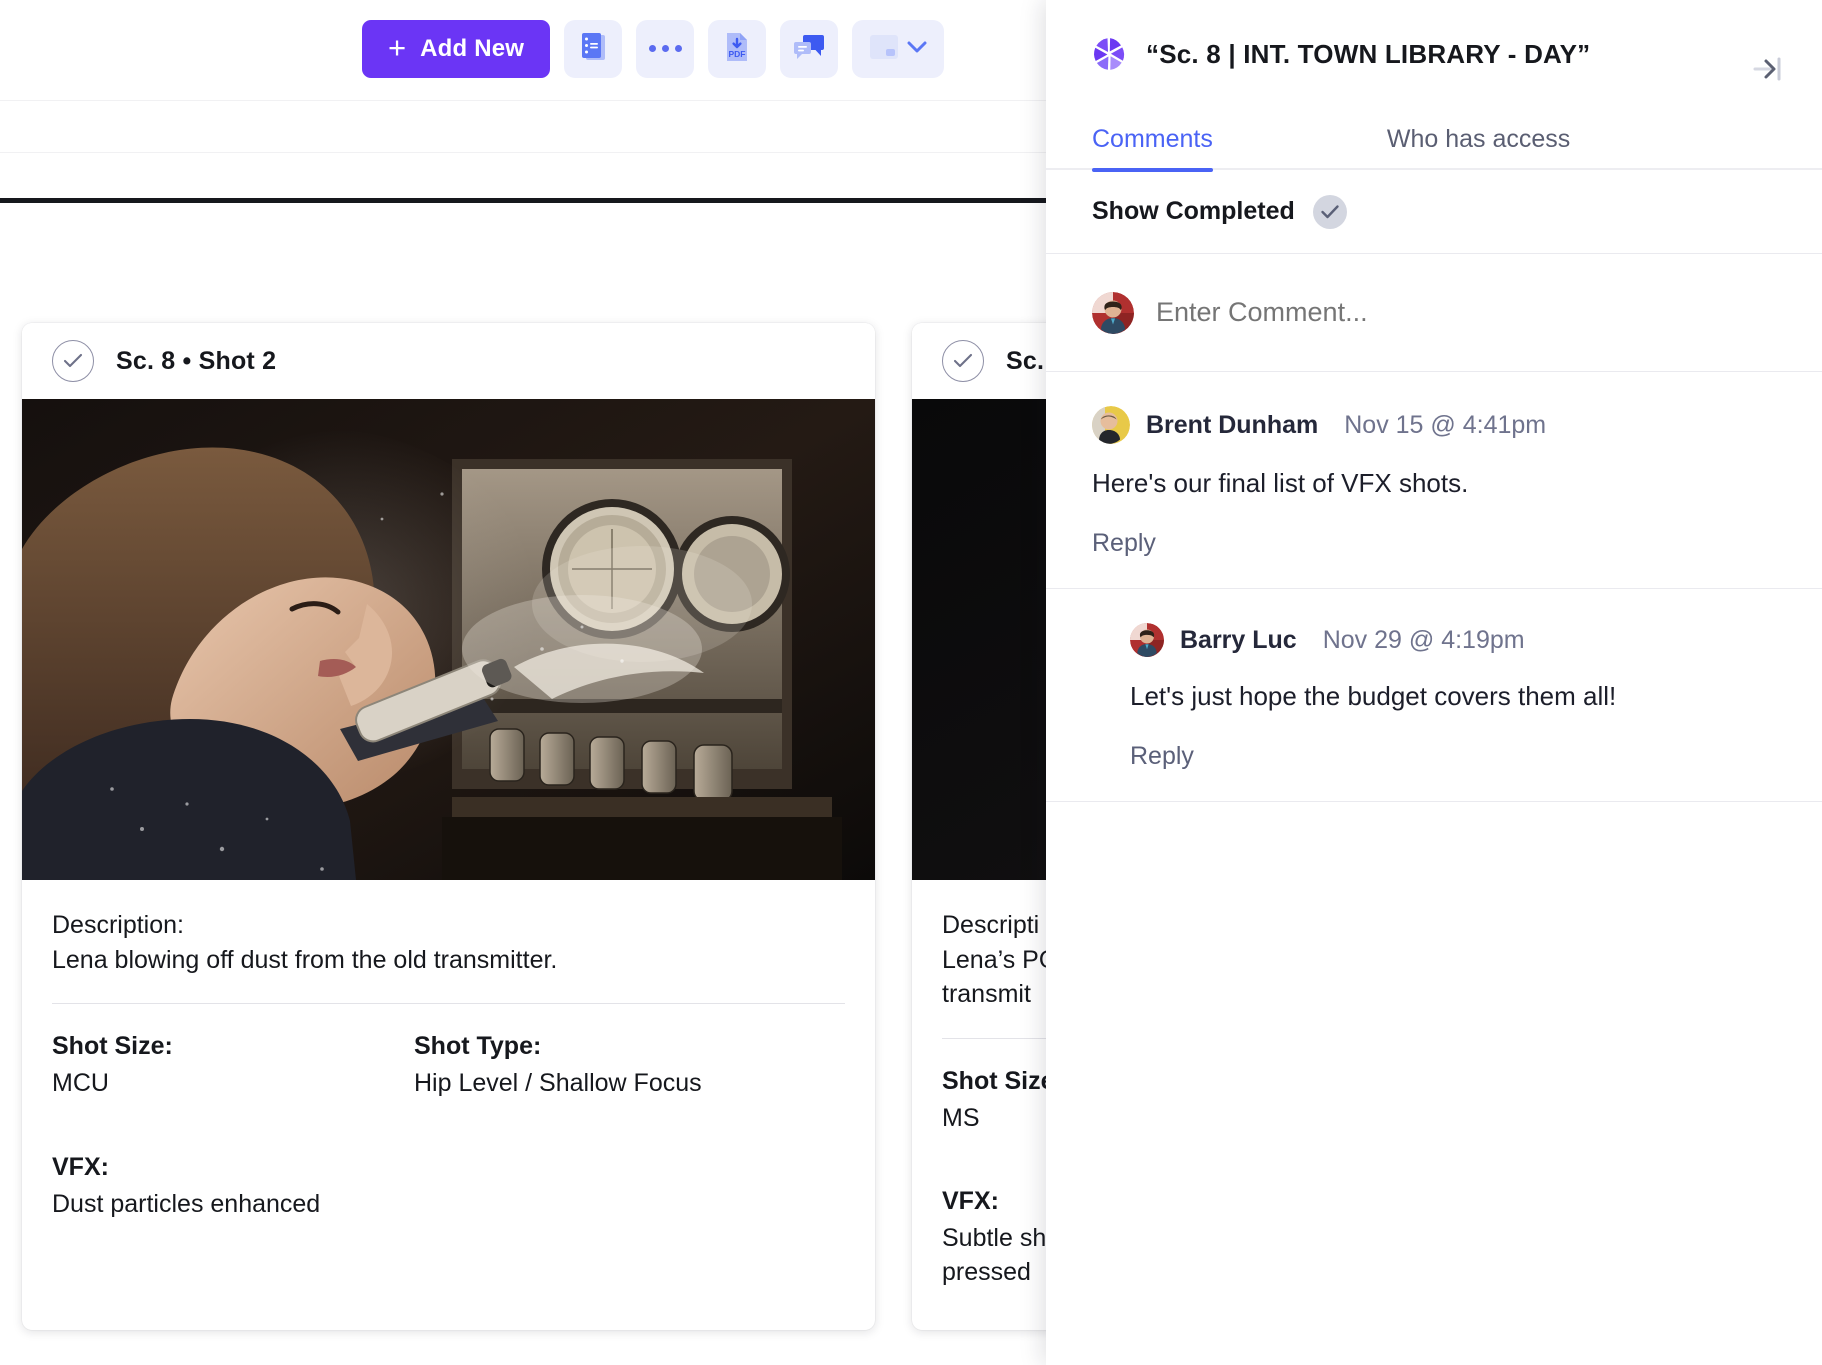  I want to click on shot-list-button, so click(593, 48).